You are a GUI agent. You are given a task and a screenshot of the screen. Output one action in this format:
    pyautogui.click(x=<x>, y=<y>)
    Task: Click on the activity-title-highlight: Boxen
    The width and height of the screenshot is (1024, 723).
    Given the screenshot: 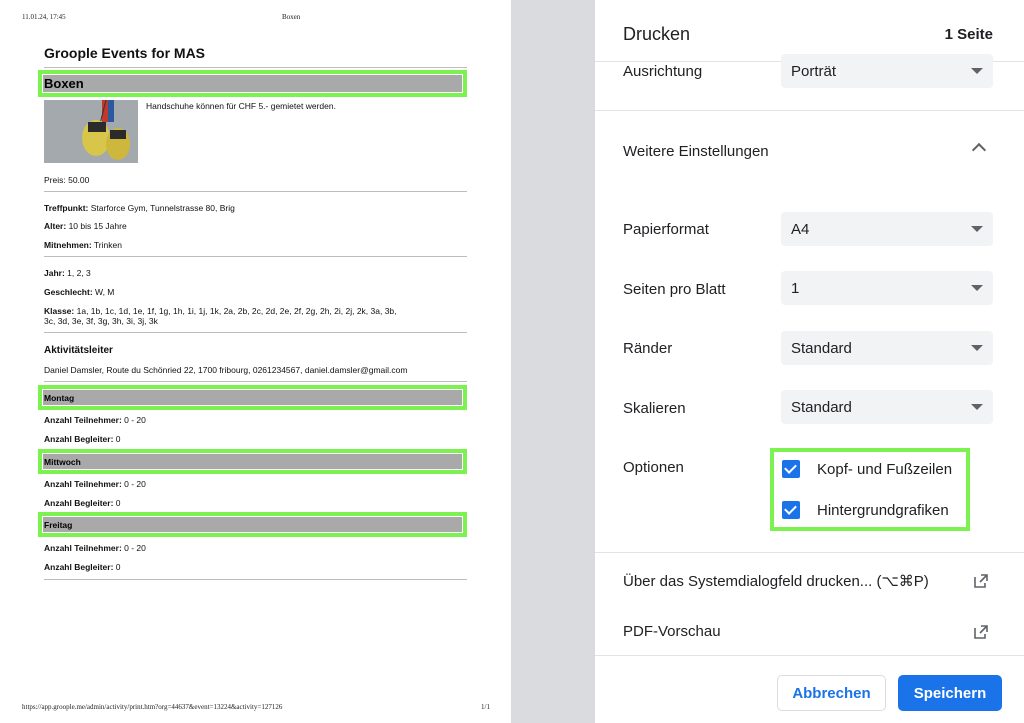 What is the action you would take?
    pyautogui.click(x=252, y=83)
    